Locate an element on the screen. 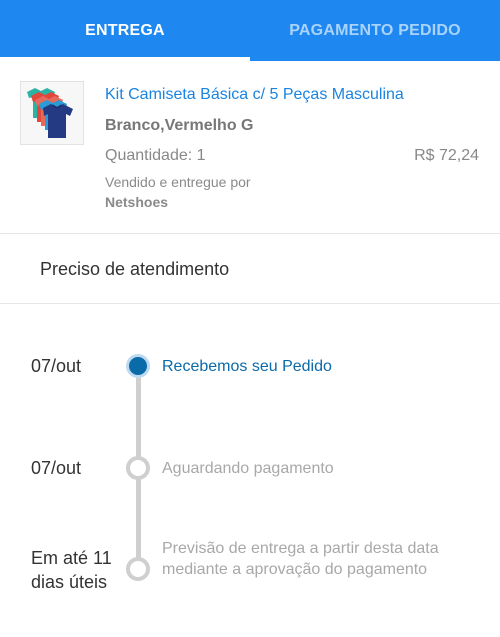 Image resolution: width=500 pixels, height=637 pixels. tab-entrega-label: ENTREGA is located at coordinates (125, 30).